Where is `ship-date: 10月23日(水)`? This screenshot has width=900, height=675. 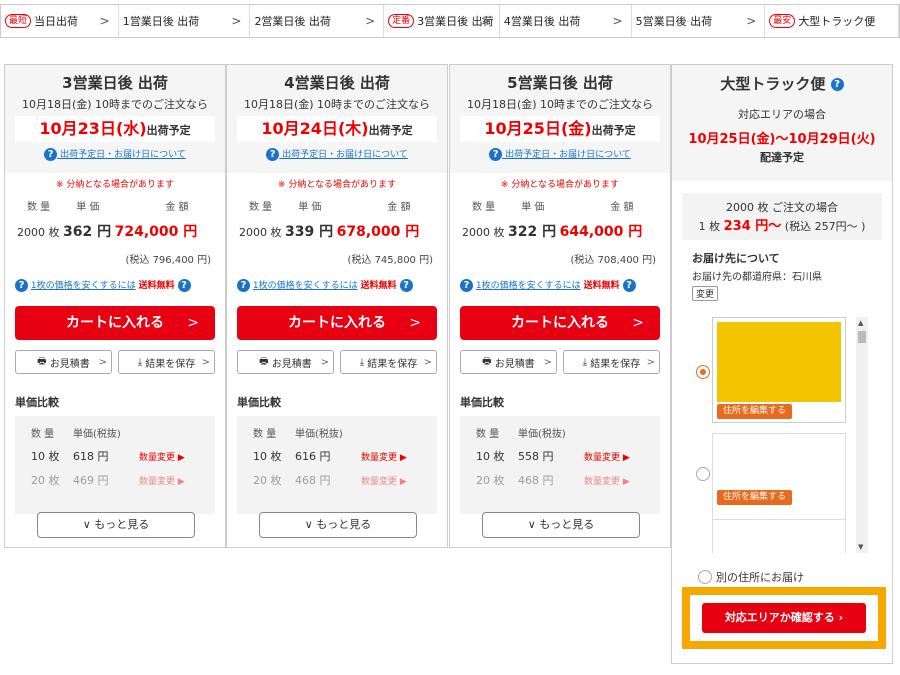 ship-date: 10月23日(水) is located at coordinates (93, 128).